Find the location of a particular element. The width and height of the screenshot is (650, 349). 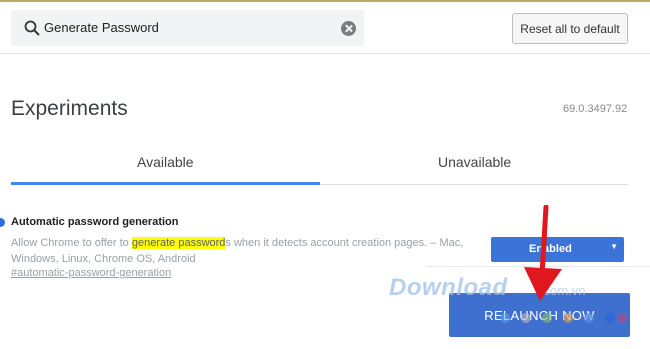

experiment-anchor-link: #automatic-password-generation is located at coordinates (91, 273).